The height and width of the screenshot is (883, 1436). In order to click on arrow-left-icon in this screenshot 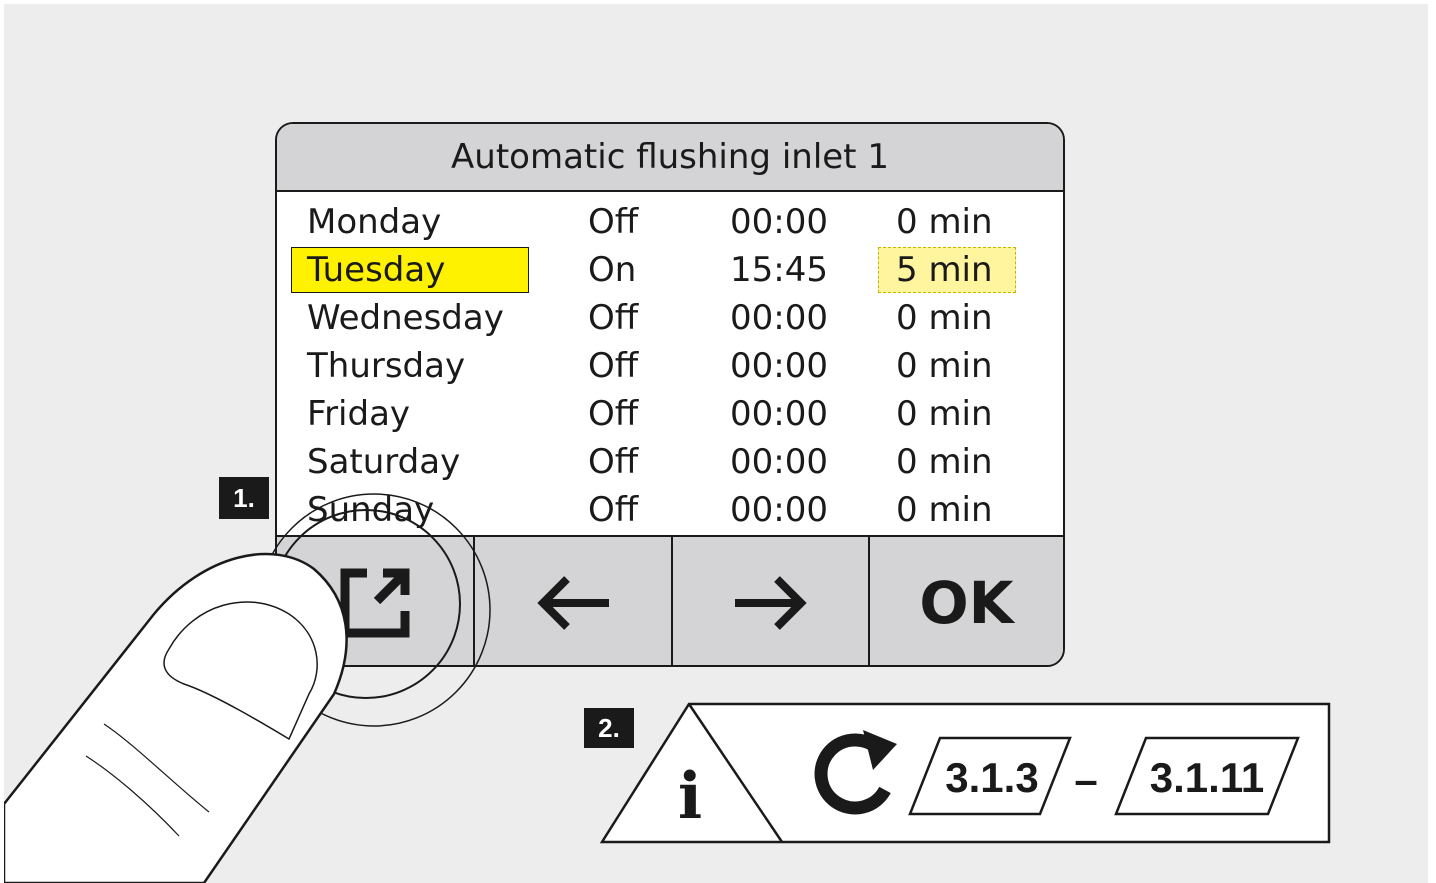, I will do `click(573, 603)`.